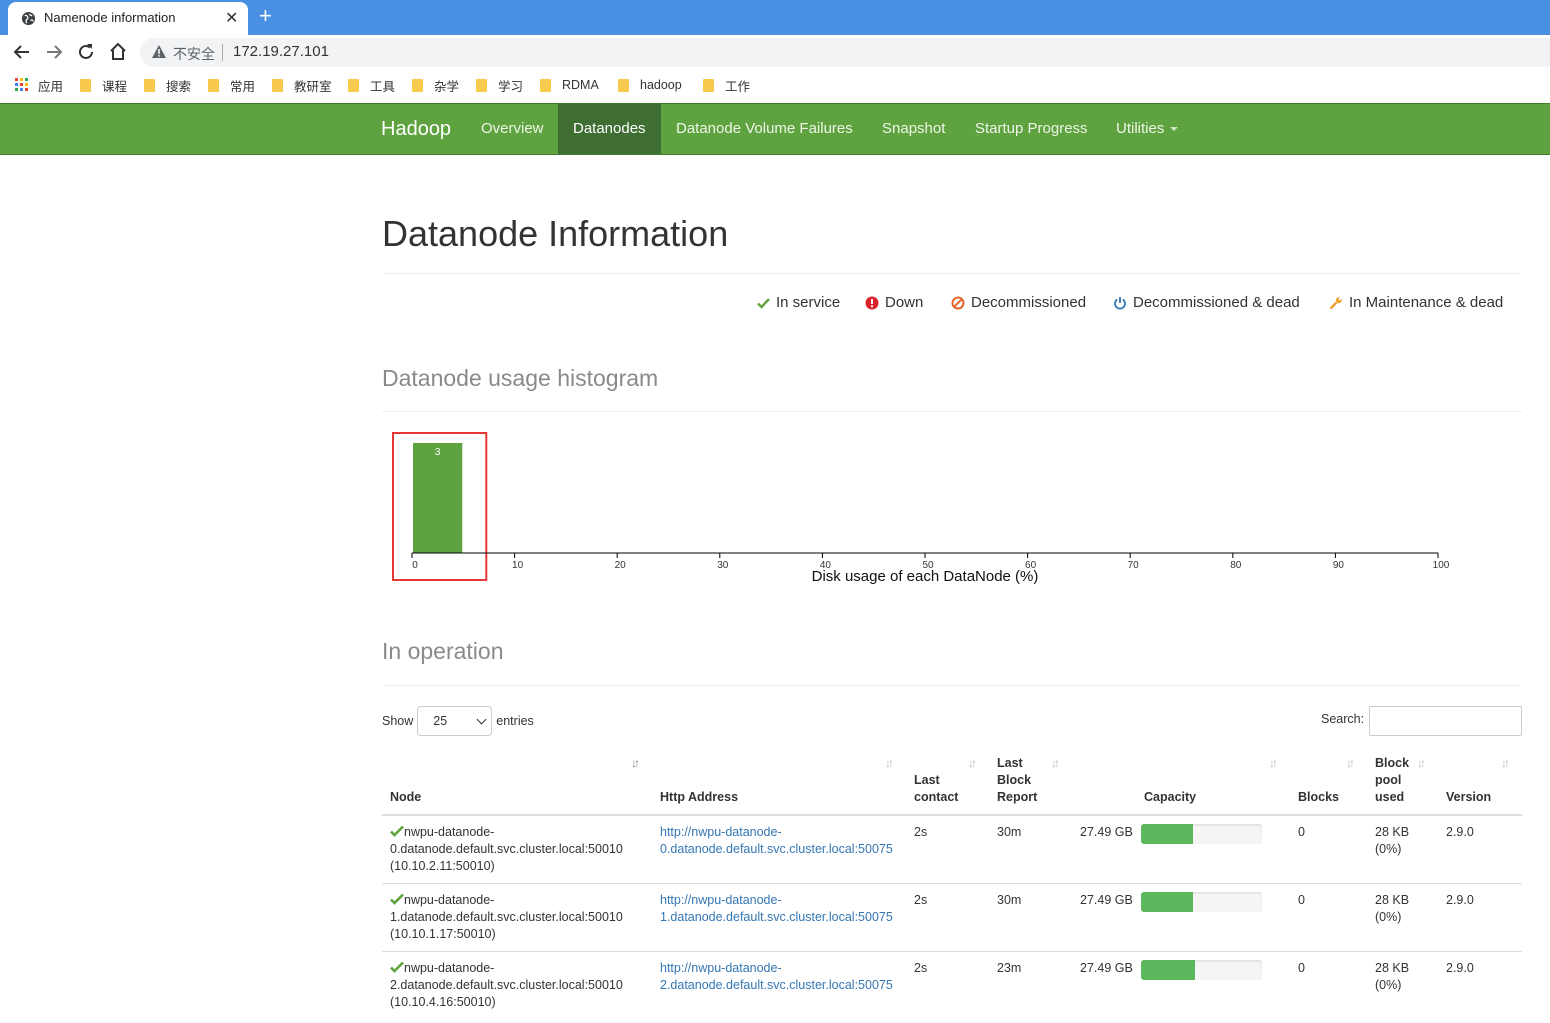 The image size is (1550, 1023). What do you see at coordinates (1167, 902) in the screenshot?
I see `capacity-progress-fill` at bounding box center [1167, 902].